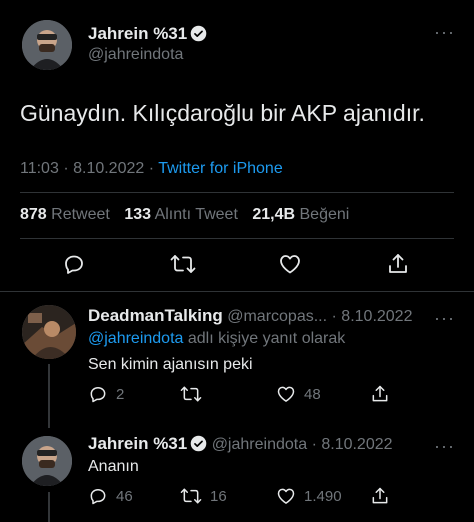  I want to click on retweet-button: 16, so click(203, 496).